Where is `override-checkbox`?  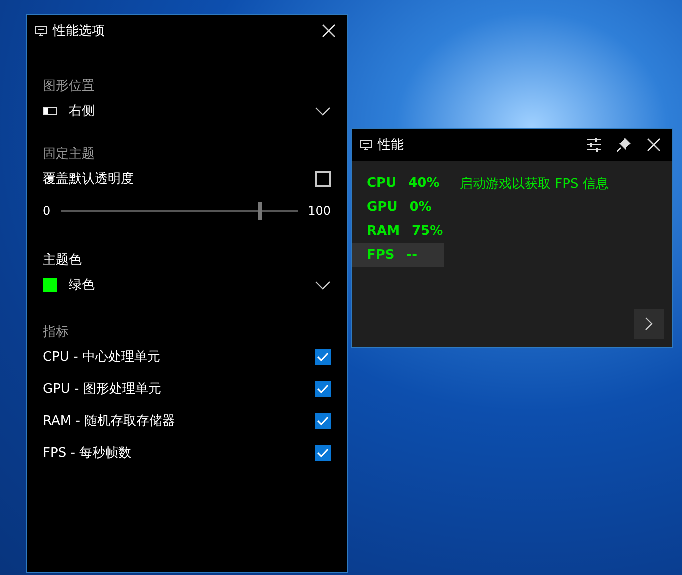 override-checkbox is located at coordinates (323, 179).